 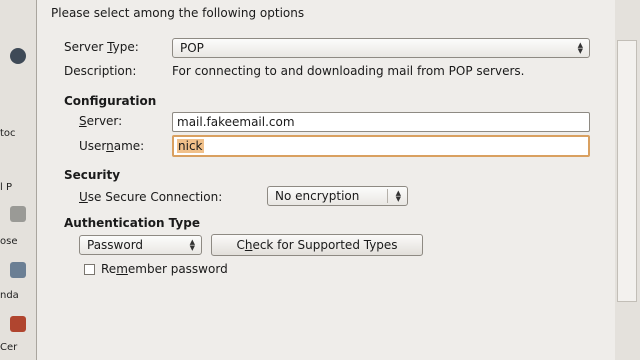 What do you see at coordinates (381, 146) in the screenshot?
I see `username-input: nick` at bounding box center [381, 146].